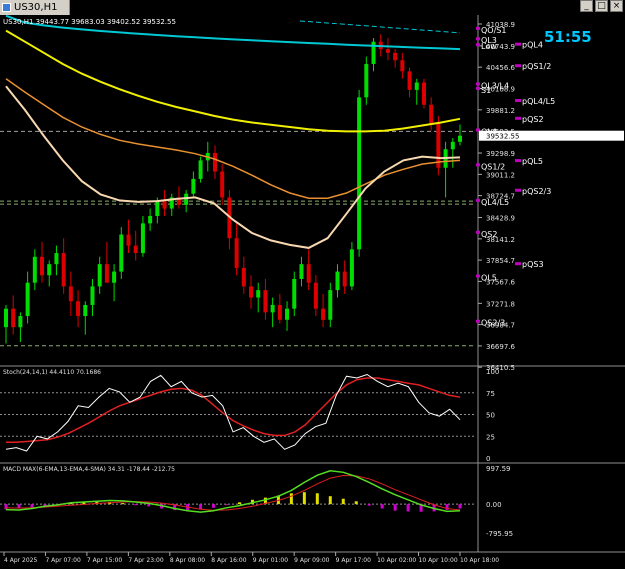 Image resolution: width=625 pixels, height=569 pixels. I want to click on time-tick-label: 9 Apr 01:00, so click(270, 560).